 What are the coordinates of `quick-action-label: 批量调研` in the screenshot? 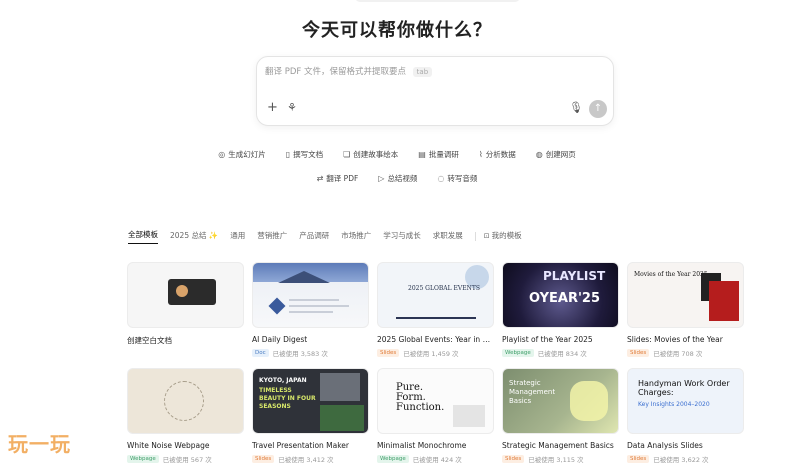 It's located at (443, 154).